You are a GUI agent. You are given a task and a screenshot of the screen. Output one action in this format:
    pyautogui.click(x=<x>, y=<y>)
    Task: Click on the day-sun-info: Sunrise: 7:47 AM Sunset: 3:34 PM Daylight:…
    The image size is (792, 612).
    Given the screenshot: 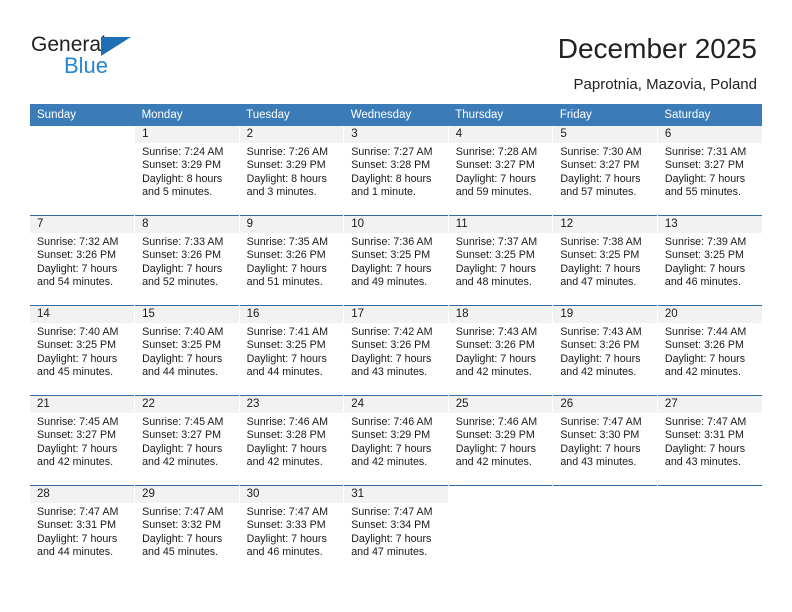 What is the action you would take?
    pyautogui.click(x=396, y=531)
    